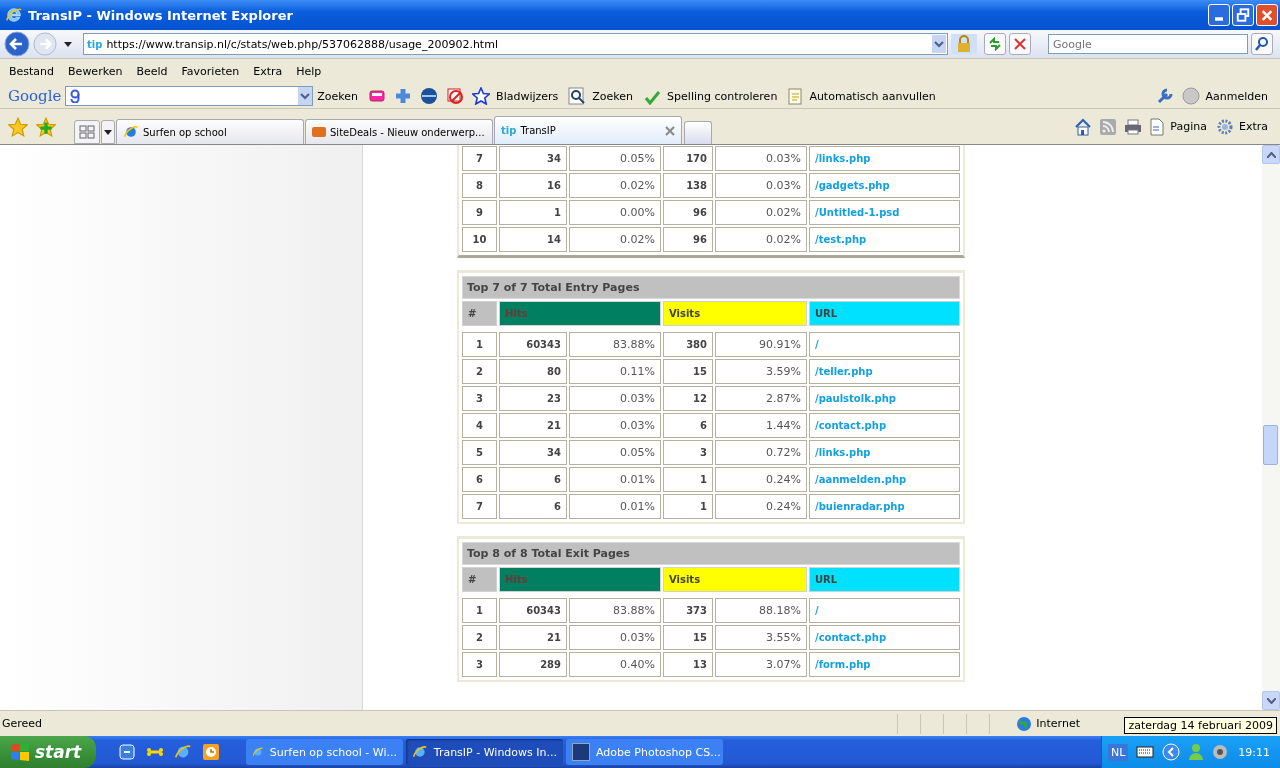 The height and width of the screenshot is (768, 1280). Describe the element at coordinates (340, 96) in the screenshot. I see `search-button: Zoeken` at that location.